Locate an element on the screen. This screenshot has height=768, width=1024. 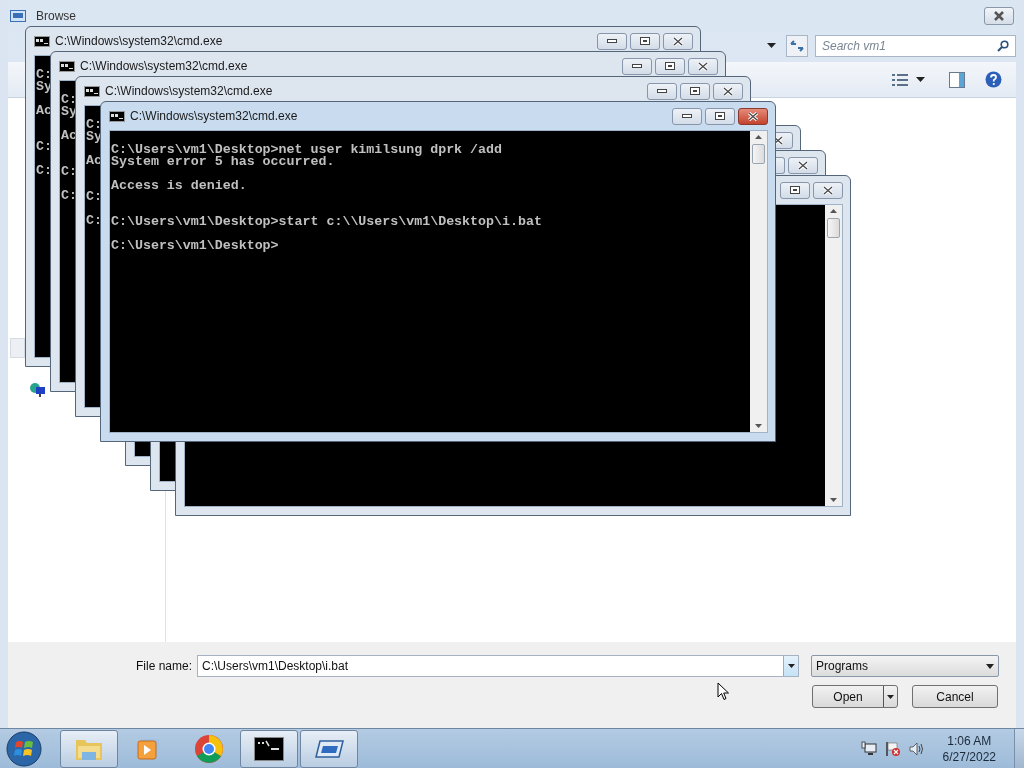
clock-time: 1:06 AM is located at coordinates (969, 740).